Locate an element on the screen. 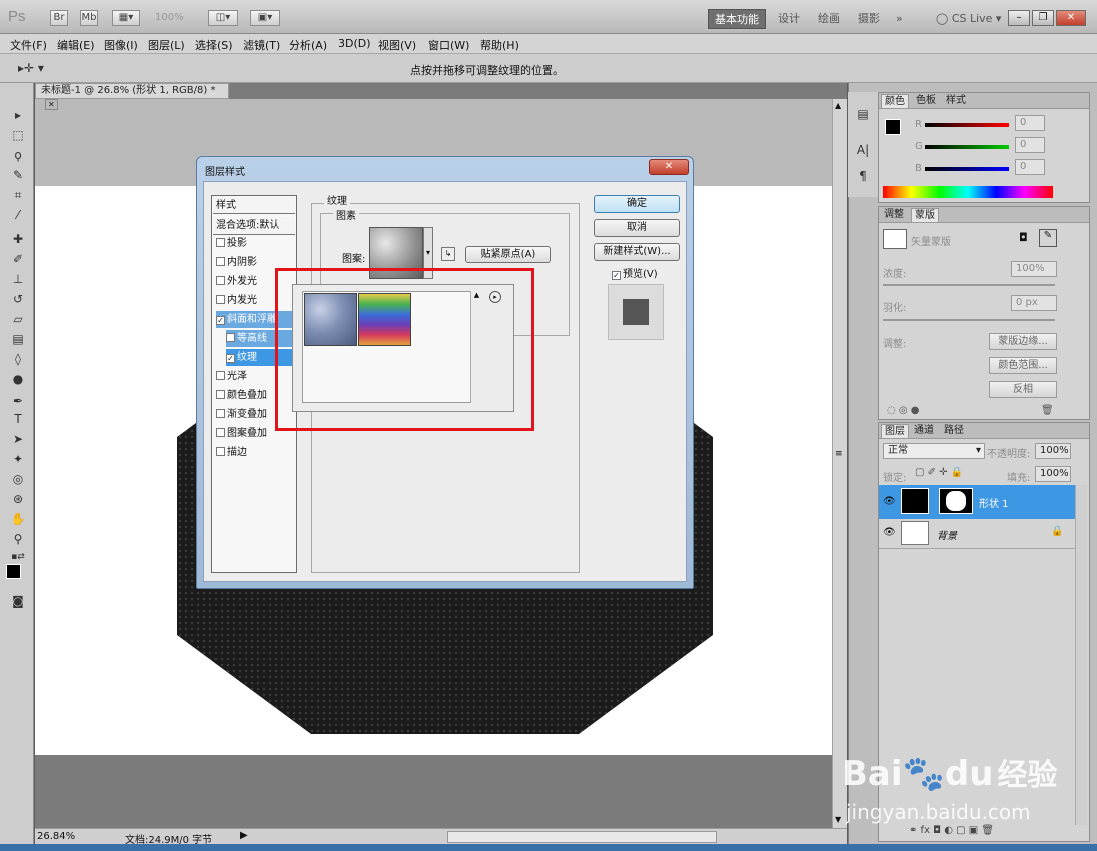 The image size is (1097, 851). new-preset-icon: ↳ is located at coordinates (448, 254).